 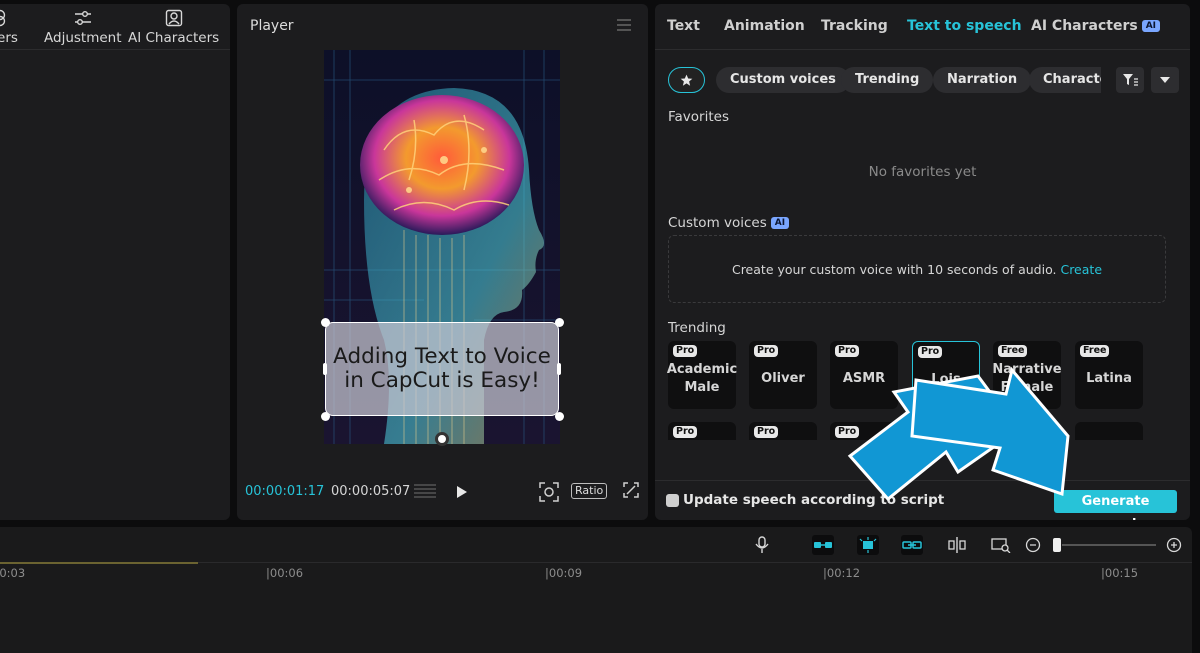 What do you see at coordinates (13, 573) in the screenshot?
I see `time-ruler-label: 00:03` at bounding box center [13, 573].